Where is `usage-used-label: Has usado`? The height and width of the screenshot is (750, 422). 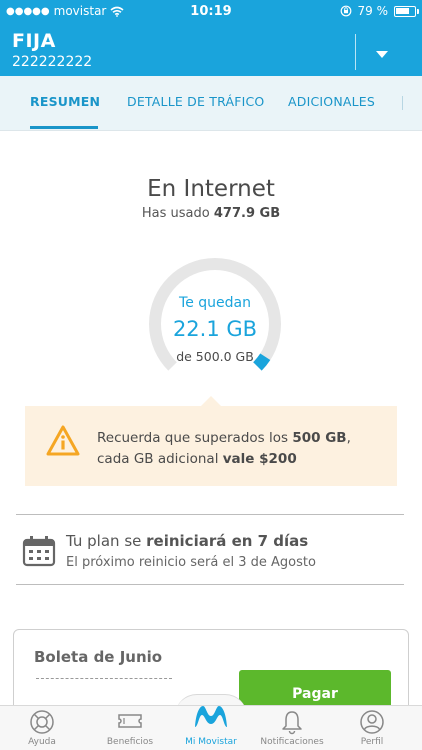
usage-used-label: Has usado is located at coordinates (175, 213).